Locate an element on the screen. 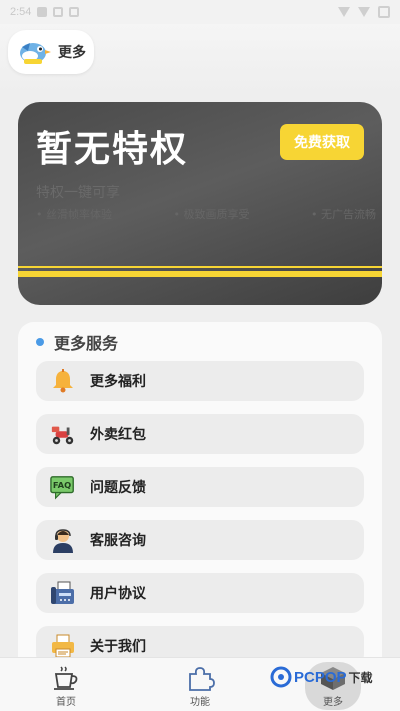 This screenshot has height=711, width=400. bell-icon is located at coordinates (63, 381).